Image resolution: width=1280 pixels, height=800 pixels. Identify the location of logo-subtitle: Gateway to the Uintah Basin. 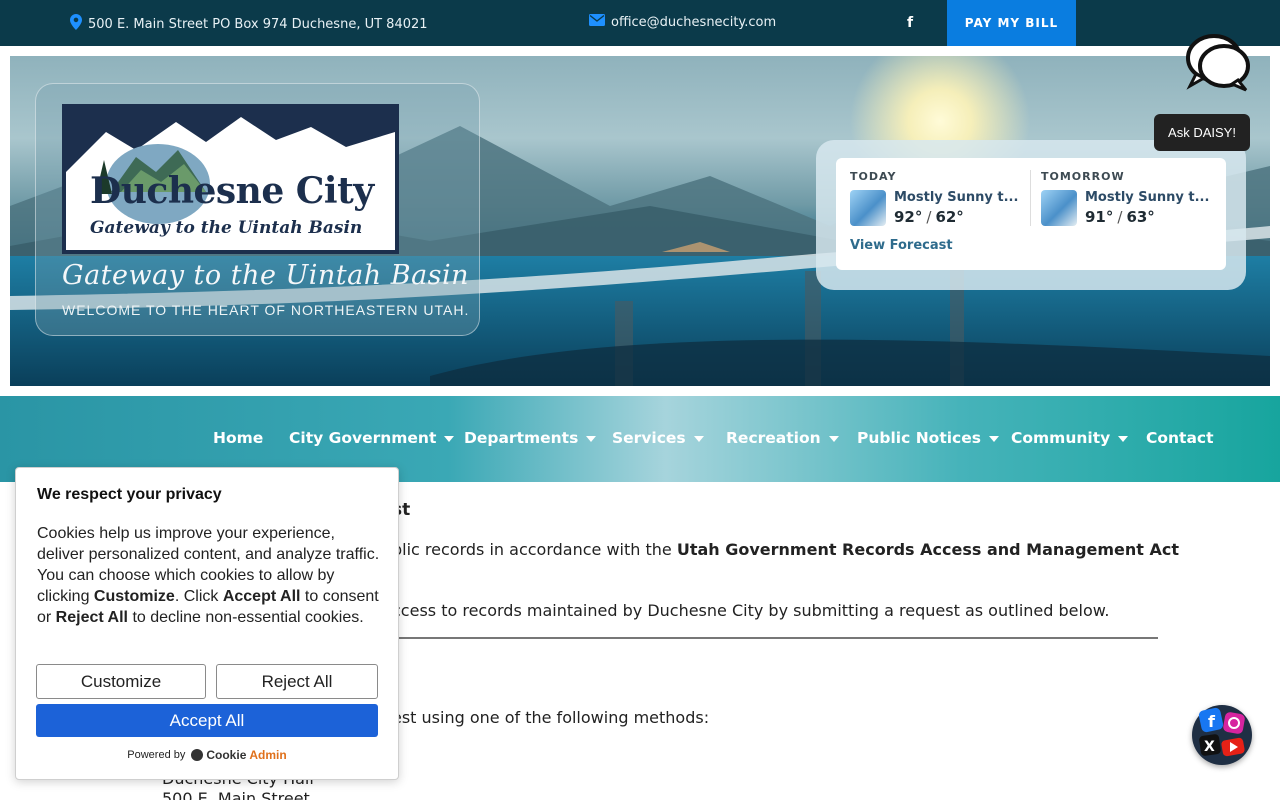
(226, 228).